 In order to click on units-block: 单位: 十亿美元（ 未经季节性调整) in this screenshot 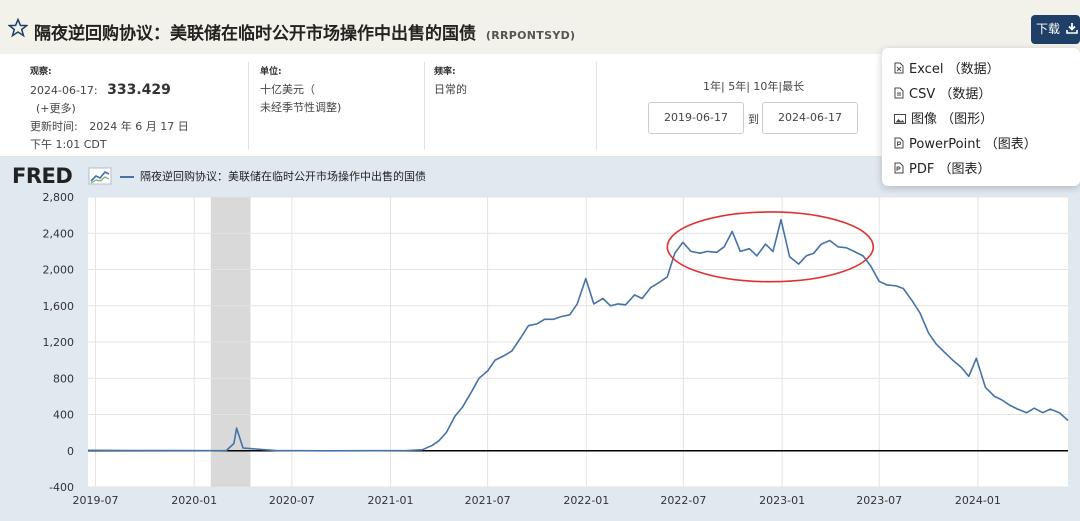, I will do `click(300, 90)`.